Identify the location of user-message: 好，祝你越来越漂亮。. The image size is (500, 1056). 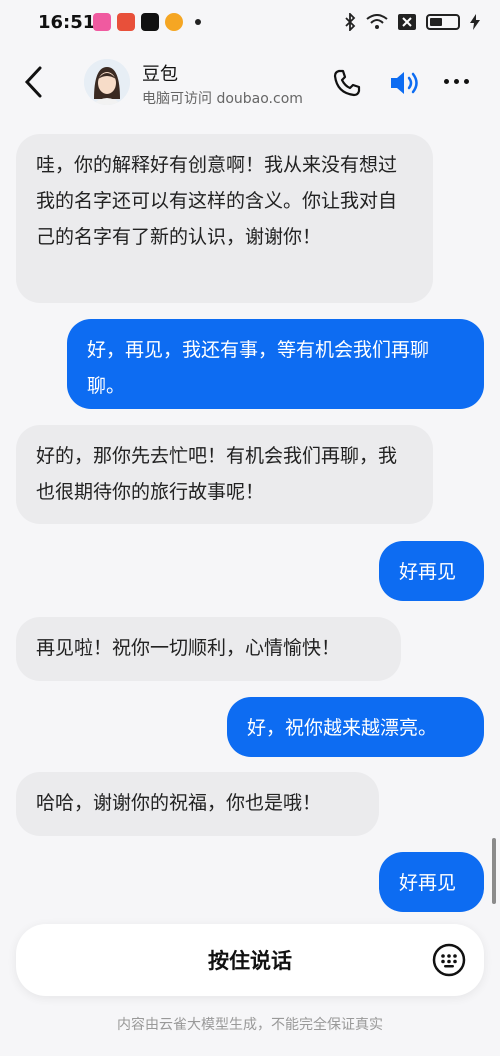
(355, 727).